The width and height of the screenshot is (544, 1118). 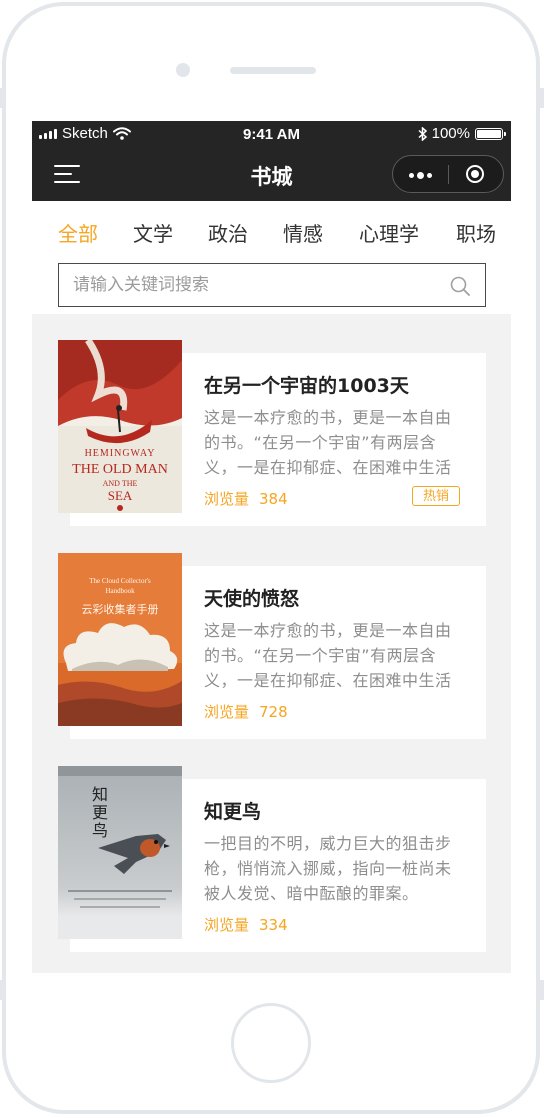 I want to click on view-count: 浏览量 728, so click(x=246, y=711).